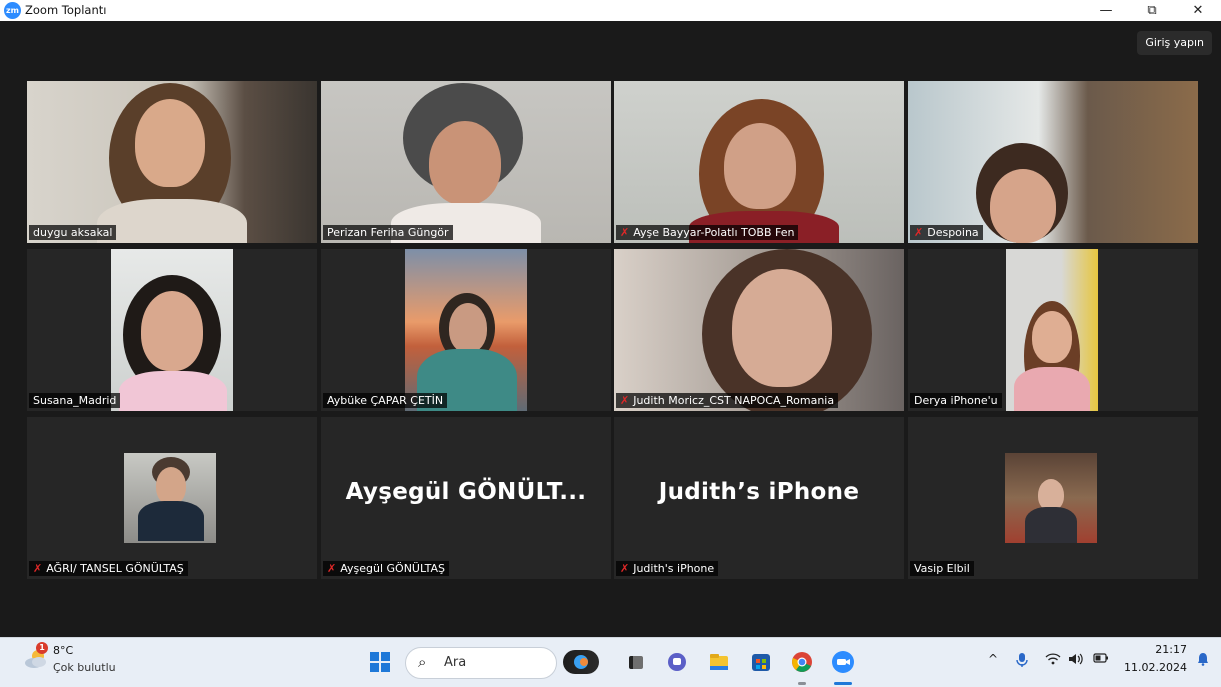  What do you see at coordinates (481, 663) in the screenshot?
I see `taskbar-search: ⌕ Ara` at bounding box center [481, 663].